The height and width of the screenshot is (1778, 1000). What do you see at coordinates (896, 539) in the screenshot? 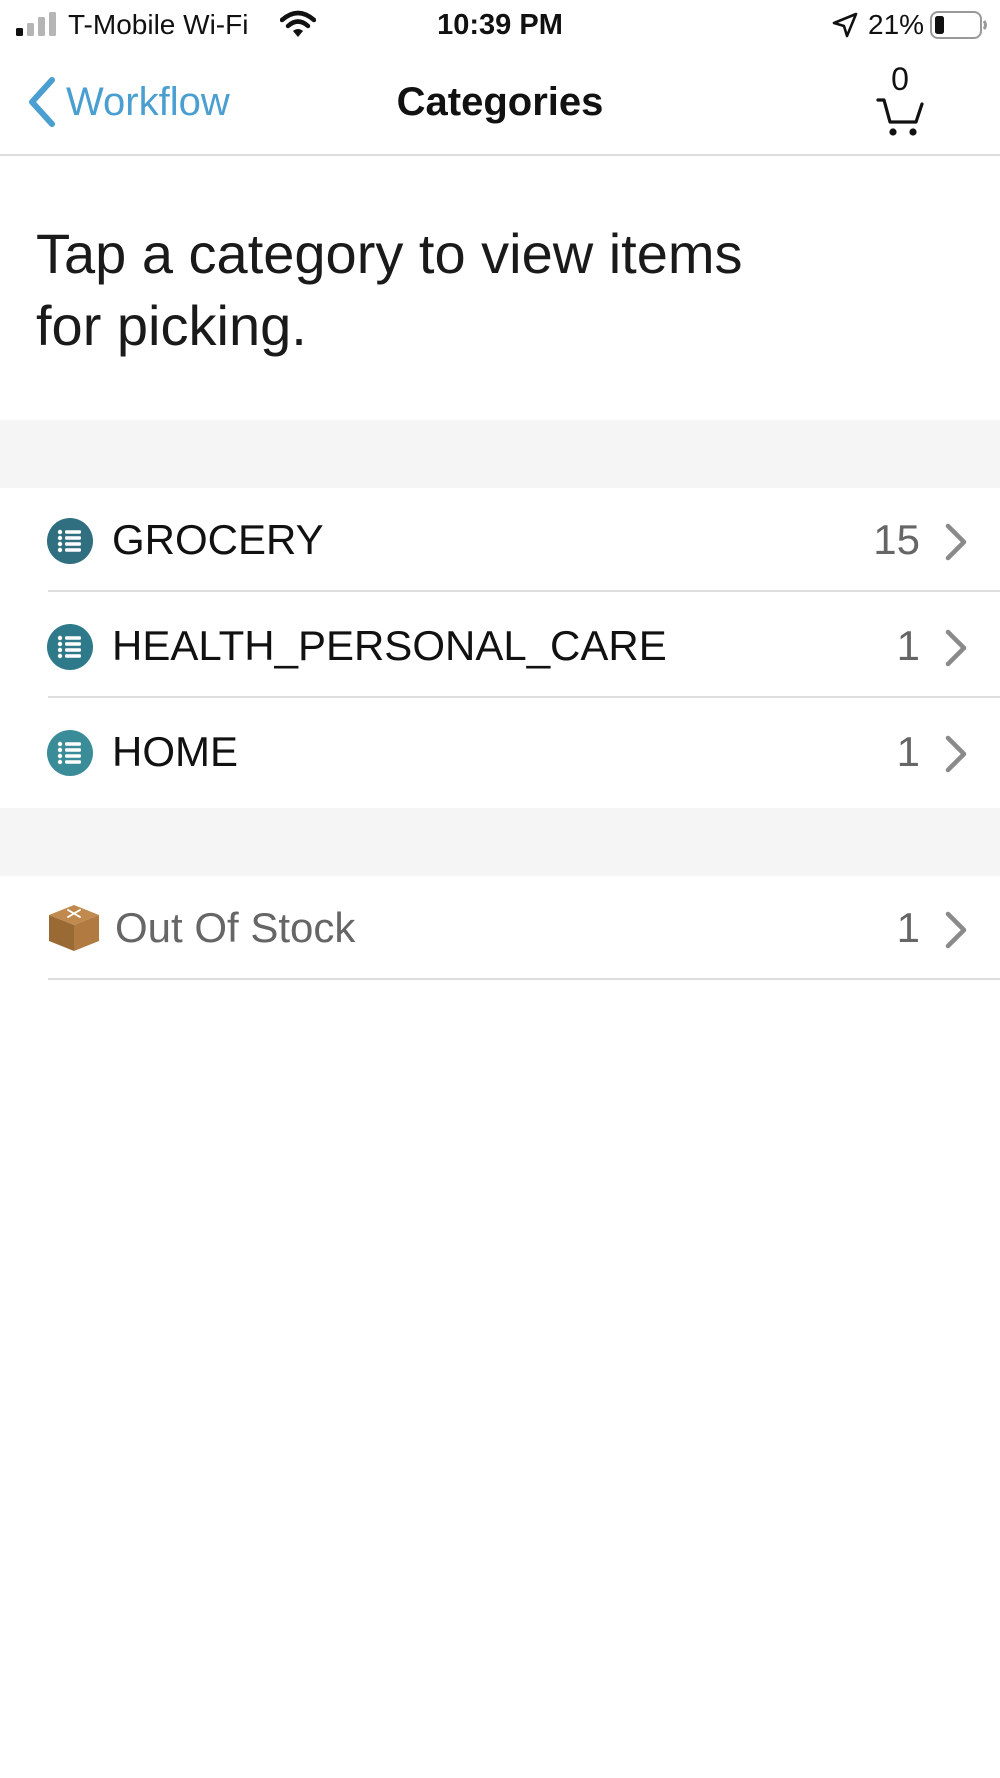
I see `category-count: 15` at bounding box center [896, 539].